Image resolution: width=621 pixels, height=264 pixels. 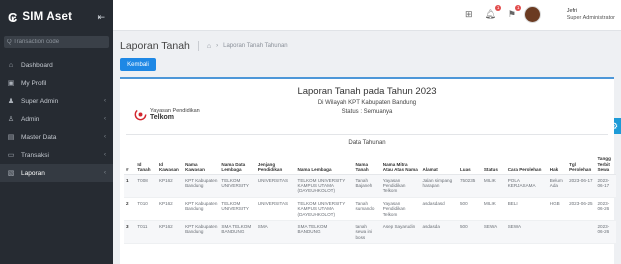 I want to click on breadcrumb: Laporan Tanah Tahunan, so click(x=255, y=46).